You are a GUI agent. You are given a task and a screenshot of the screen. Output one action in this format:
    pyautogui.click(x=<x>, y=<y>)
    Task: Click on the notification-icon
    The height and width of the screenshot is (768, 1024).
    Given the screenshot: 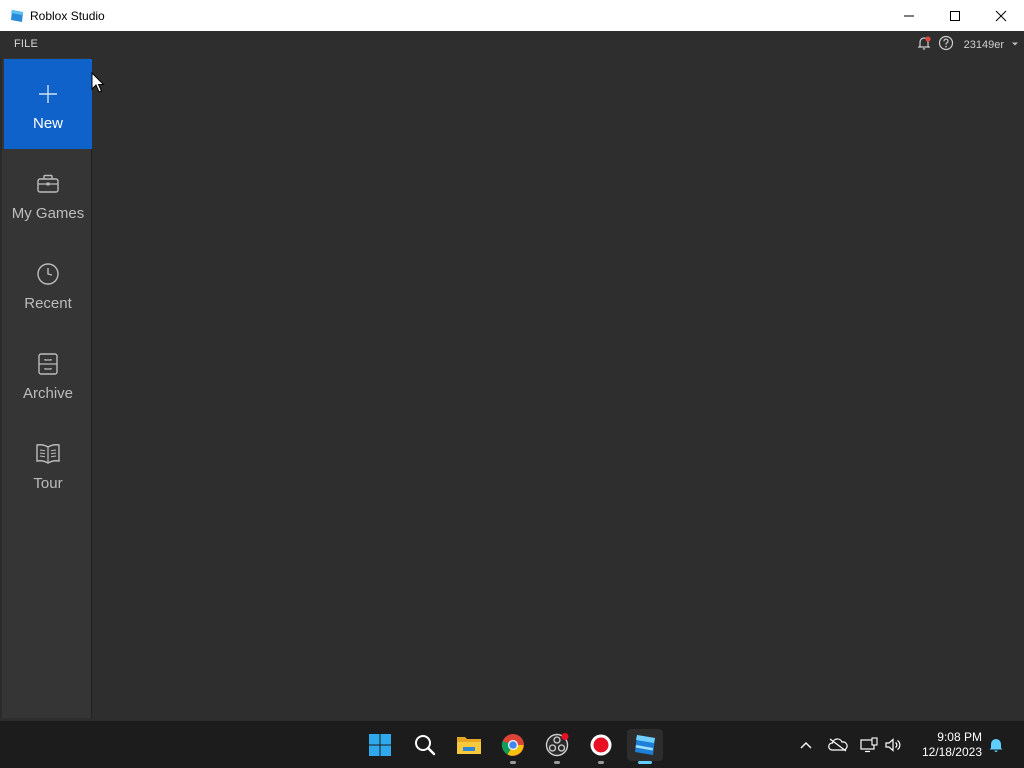 What is the action you would take?
    pyautogui.click(x=996, y=745)
    